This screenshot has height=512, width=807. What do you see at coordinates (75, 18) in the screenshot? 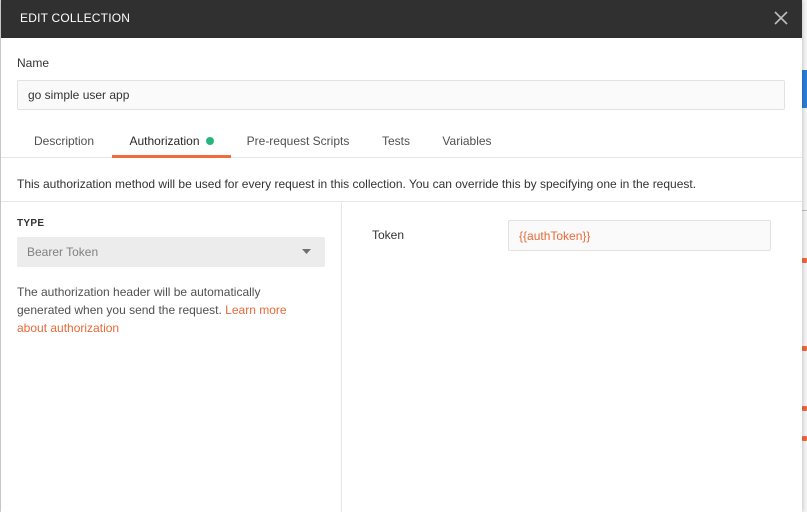
I see `modal-title: EDIT COLLECTION` at bounding box center [75, 18].